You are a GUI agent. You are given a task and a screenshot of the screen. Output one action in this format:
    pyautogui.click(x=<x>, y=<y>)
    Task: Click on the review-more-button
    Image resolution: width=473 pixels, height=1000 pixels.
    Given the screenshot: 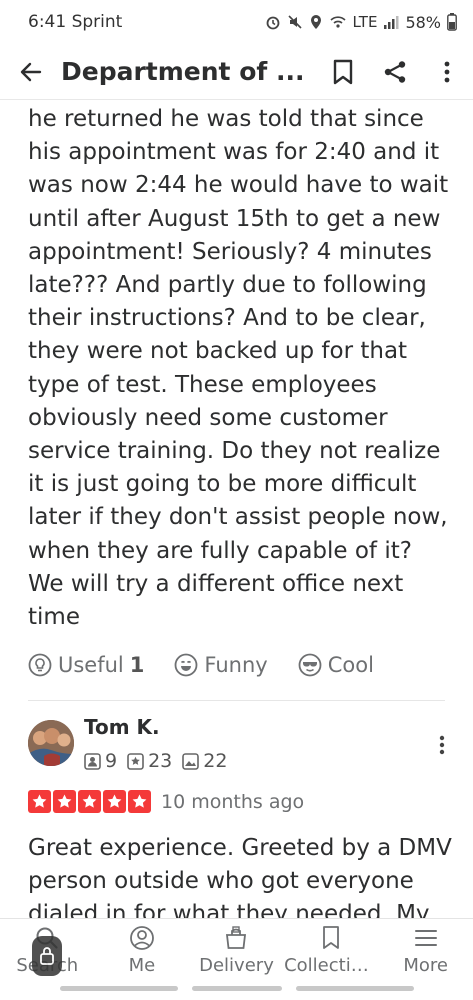 What is the action you would take?
    pyautogui.click(x=442, y=745)
    